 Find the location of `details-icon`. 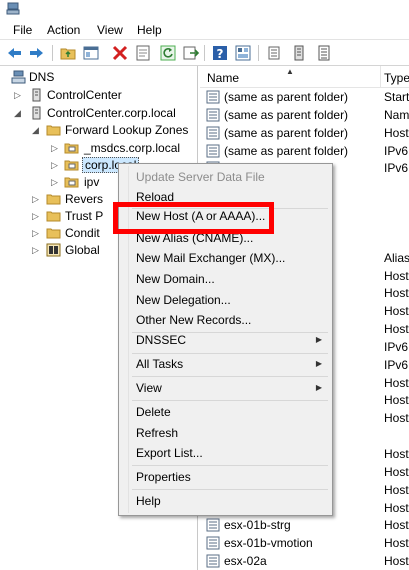

details-icon is located at coordinates (243, 53).